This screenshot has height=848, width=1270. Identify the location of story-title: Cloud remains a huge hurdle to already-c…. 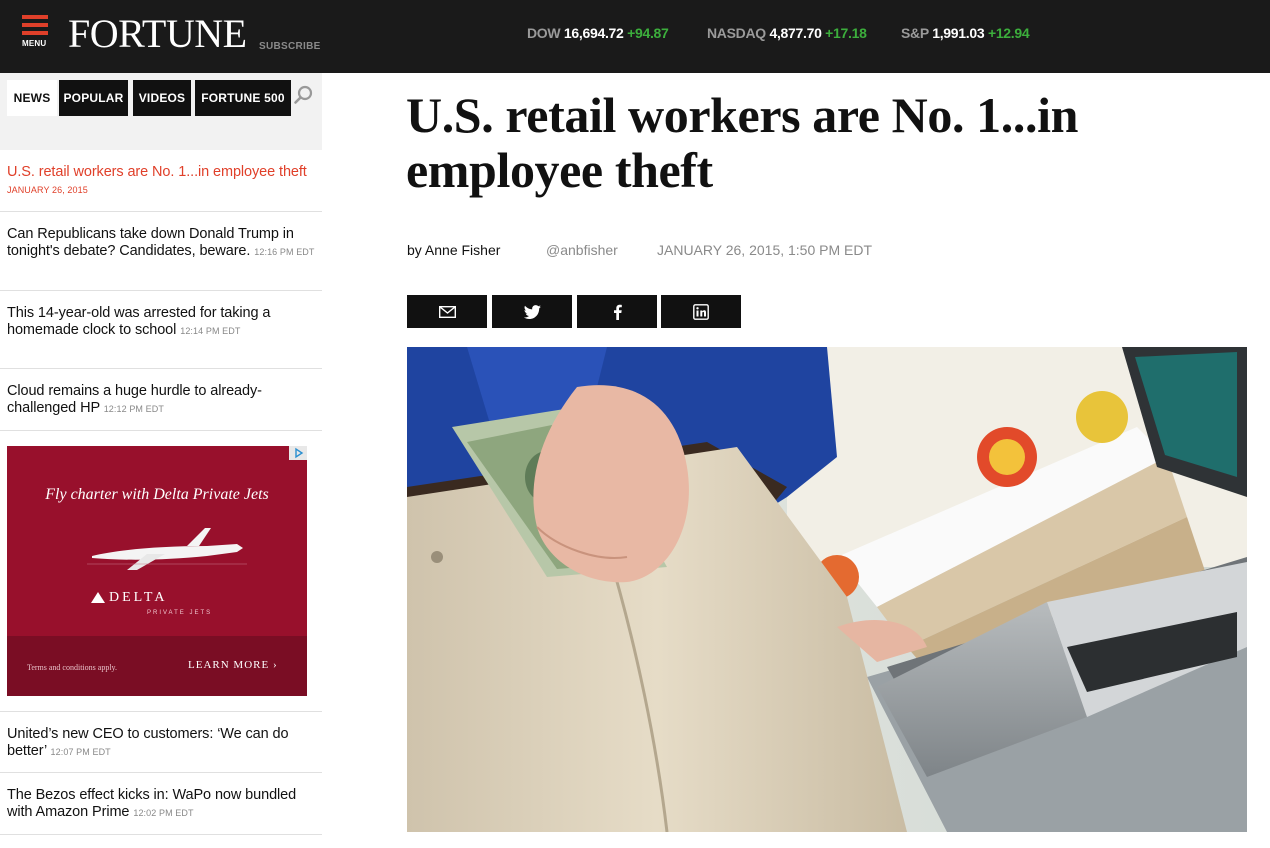
(161, 400).